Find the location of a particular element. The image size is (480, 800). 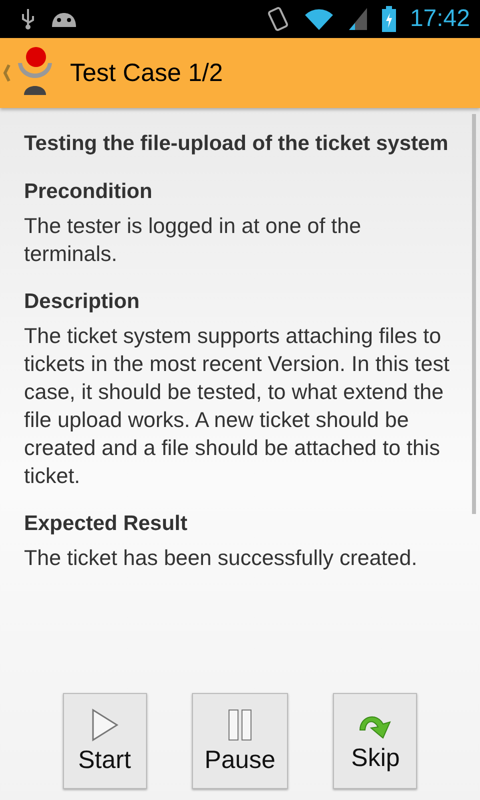

section-heading: Expected Result is located at coordinates (106, 524).